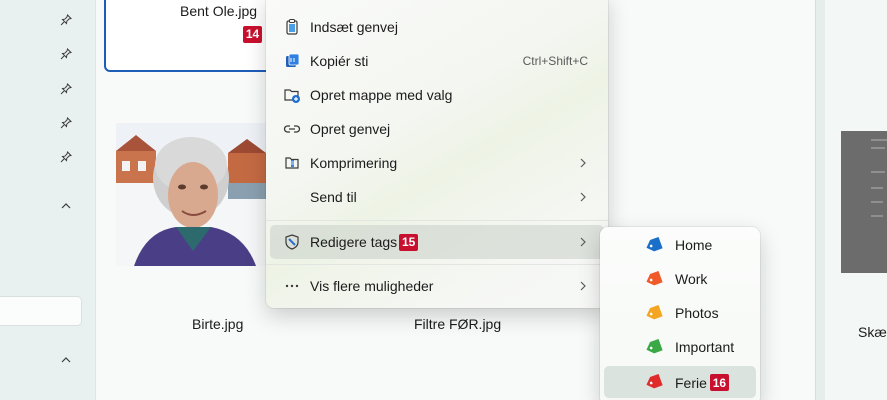 The image size is (887, 400). Describe the element at coordinates (292, 286) in the screenshot. I see `more-icon` at that location.